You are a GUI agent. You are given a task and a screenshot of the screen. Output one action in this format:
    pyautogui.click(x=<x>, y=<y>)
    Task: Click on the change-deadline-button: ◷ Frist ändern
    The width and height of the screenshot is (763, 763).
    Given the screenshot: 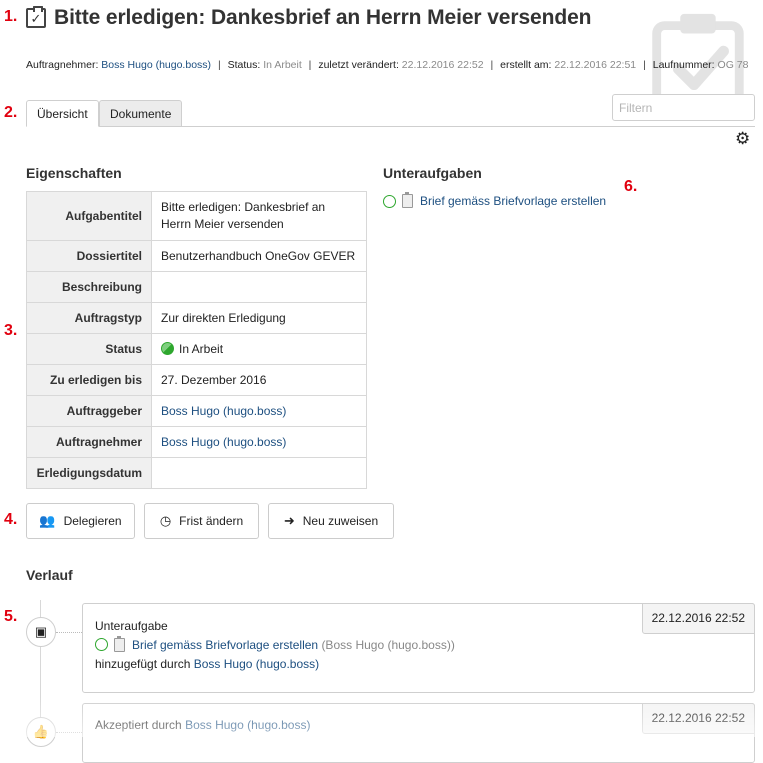 What is the action you would take?
    pyautogui.click(x=201, y=521)
    